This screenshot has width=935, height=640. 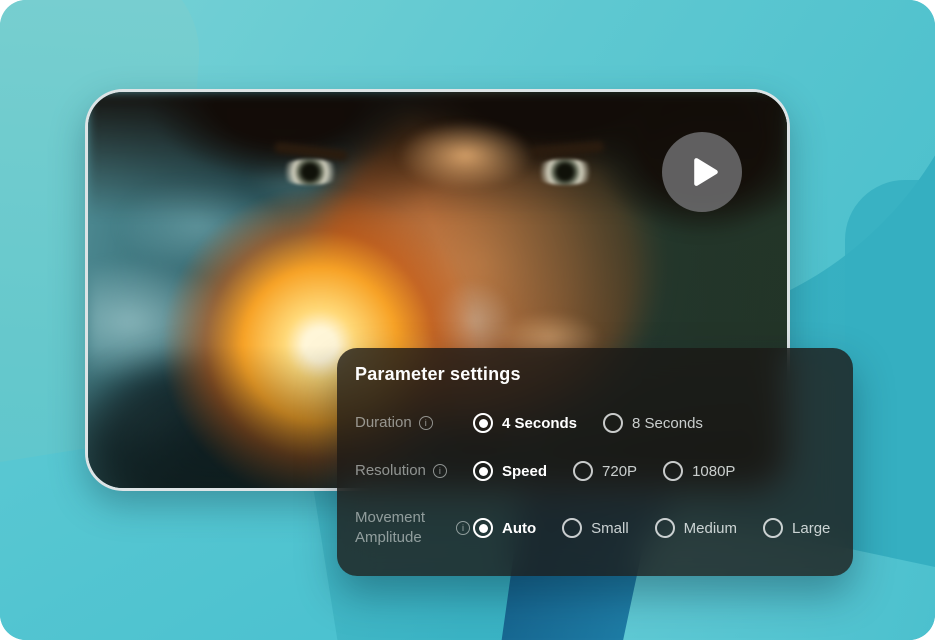 I want to click on duration-label-group: Duration, so click(x=414, y=423).